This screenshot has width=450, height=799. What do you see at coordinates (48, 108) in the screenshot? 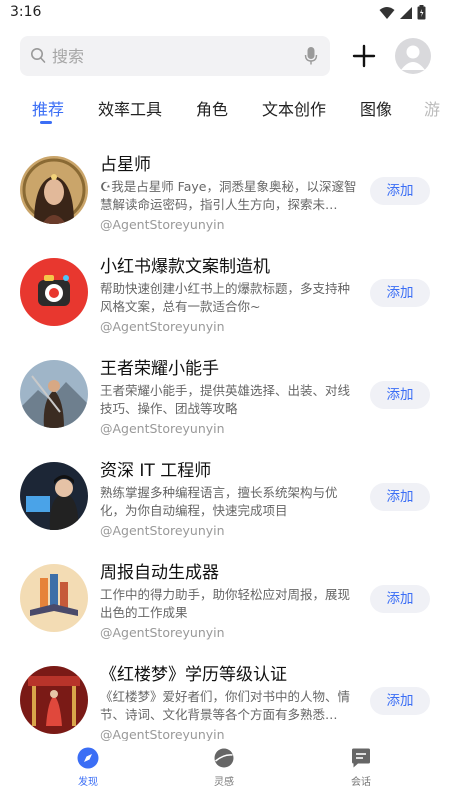
I see `tab-recommend: 推荐` at bounding box center [48, 108].